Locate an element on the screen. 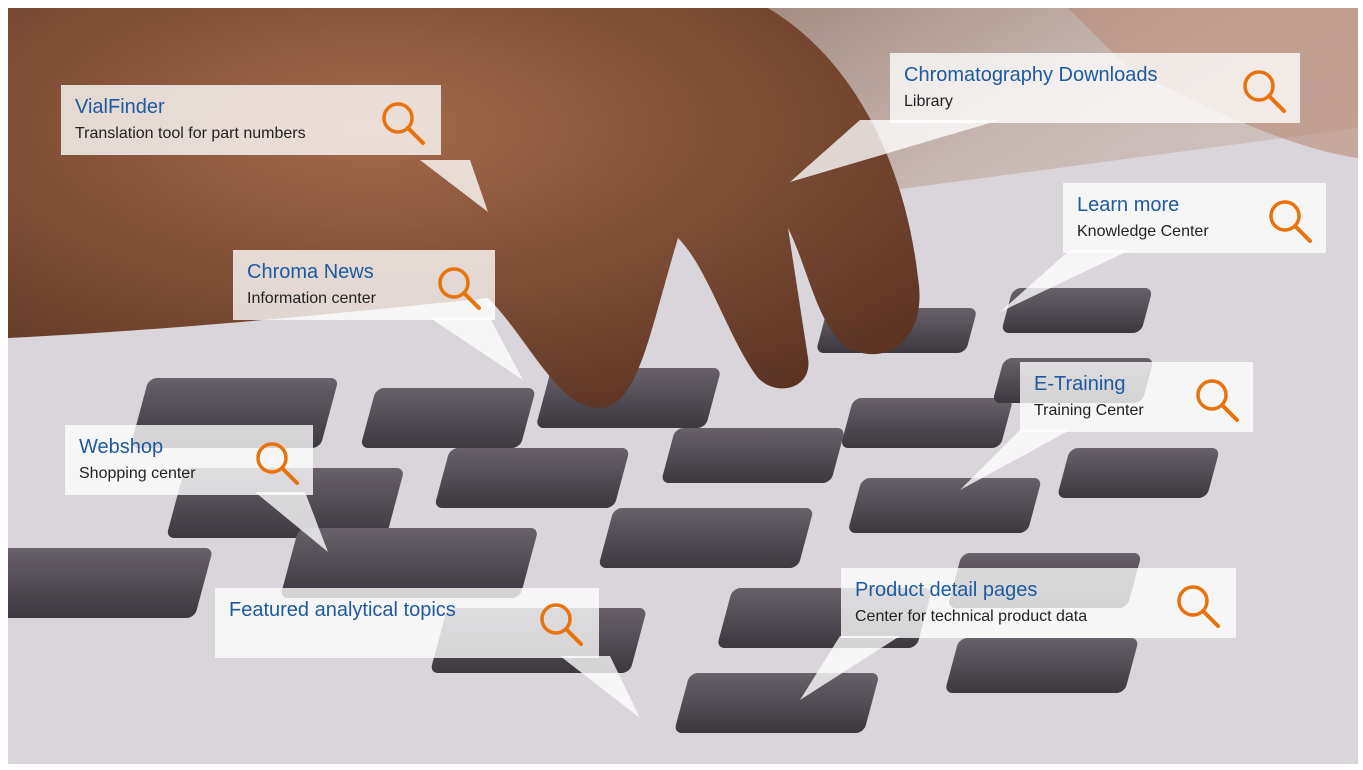 Image resolution: width=1363 pixels, height=770 pixels. hotspot-learn-more: Learn more Knowledge Center is located at coordinates (1194, 218).